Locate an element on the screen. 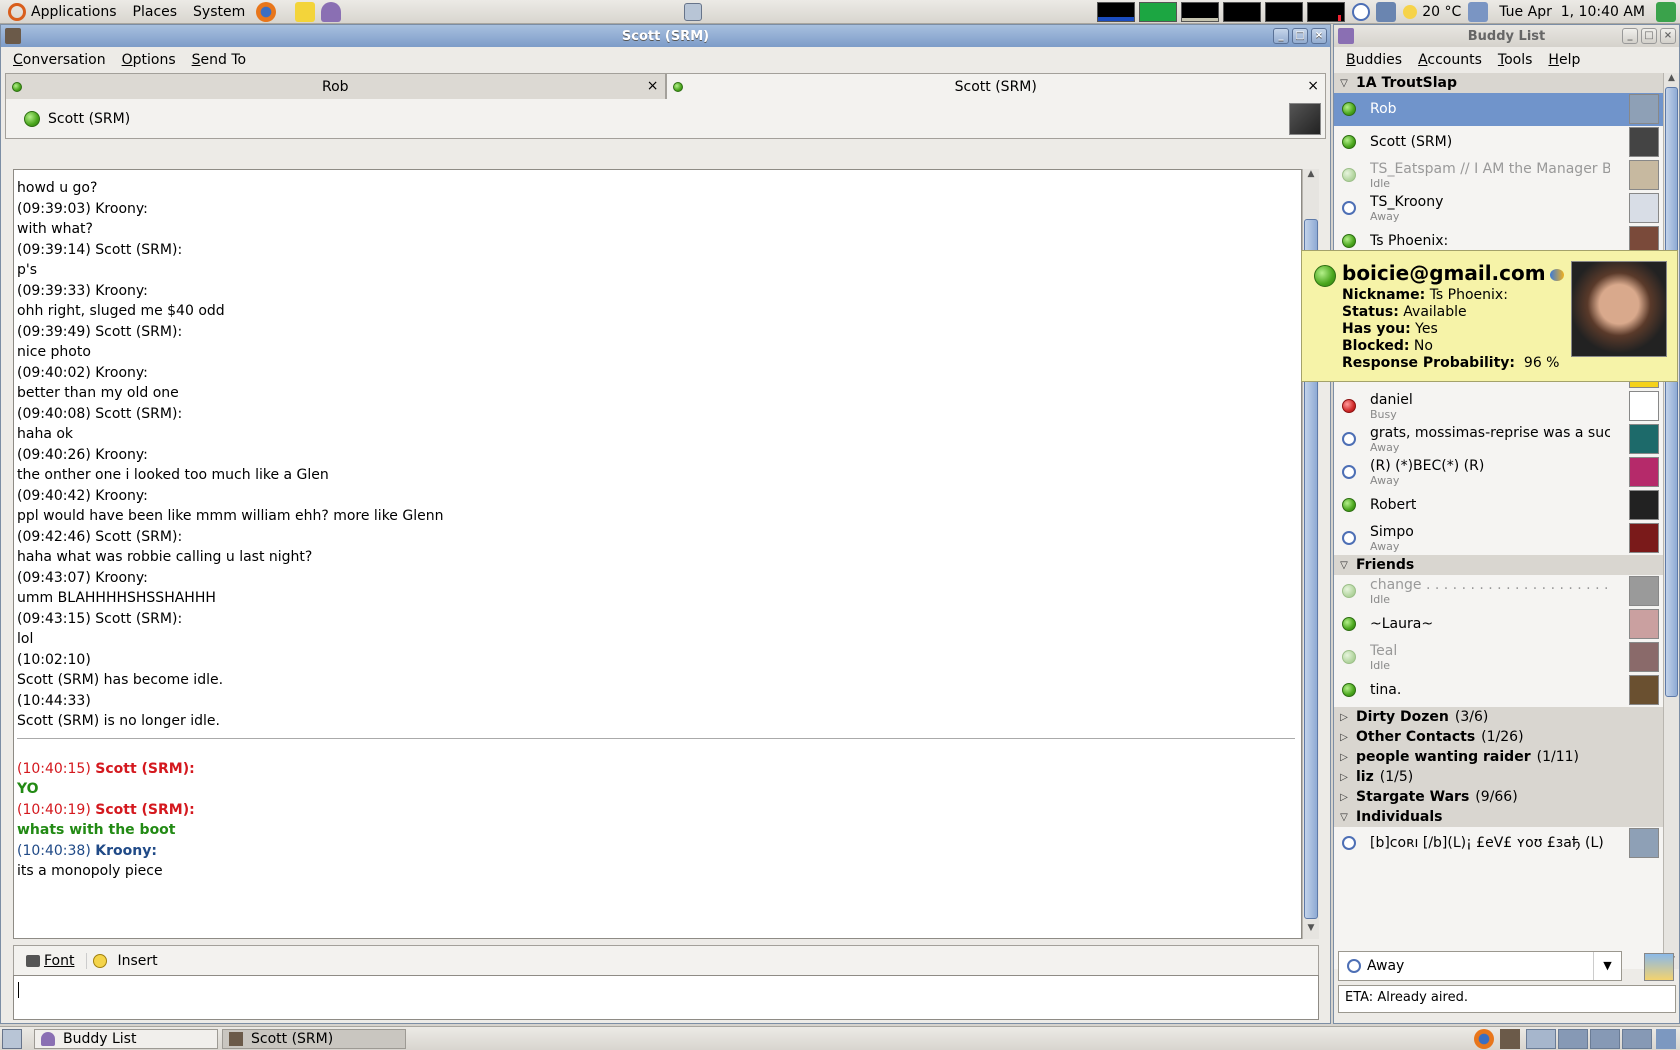 This screenshot has width=1680, height=1050. insert-button: Insert is located at coordinates (127, 960).